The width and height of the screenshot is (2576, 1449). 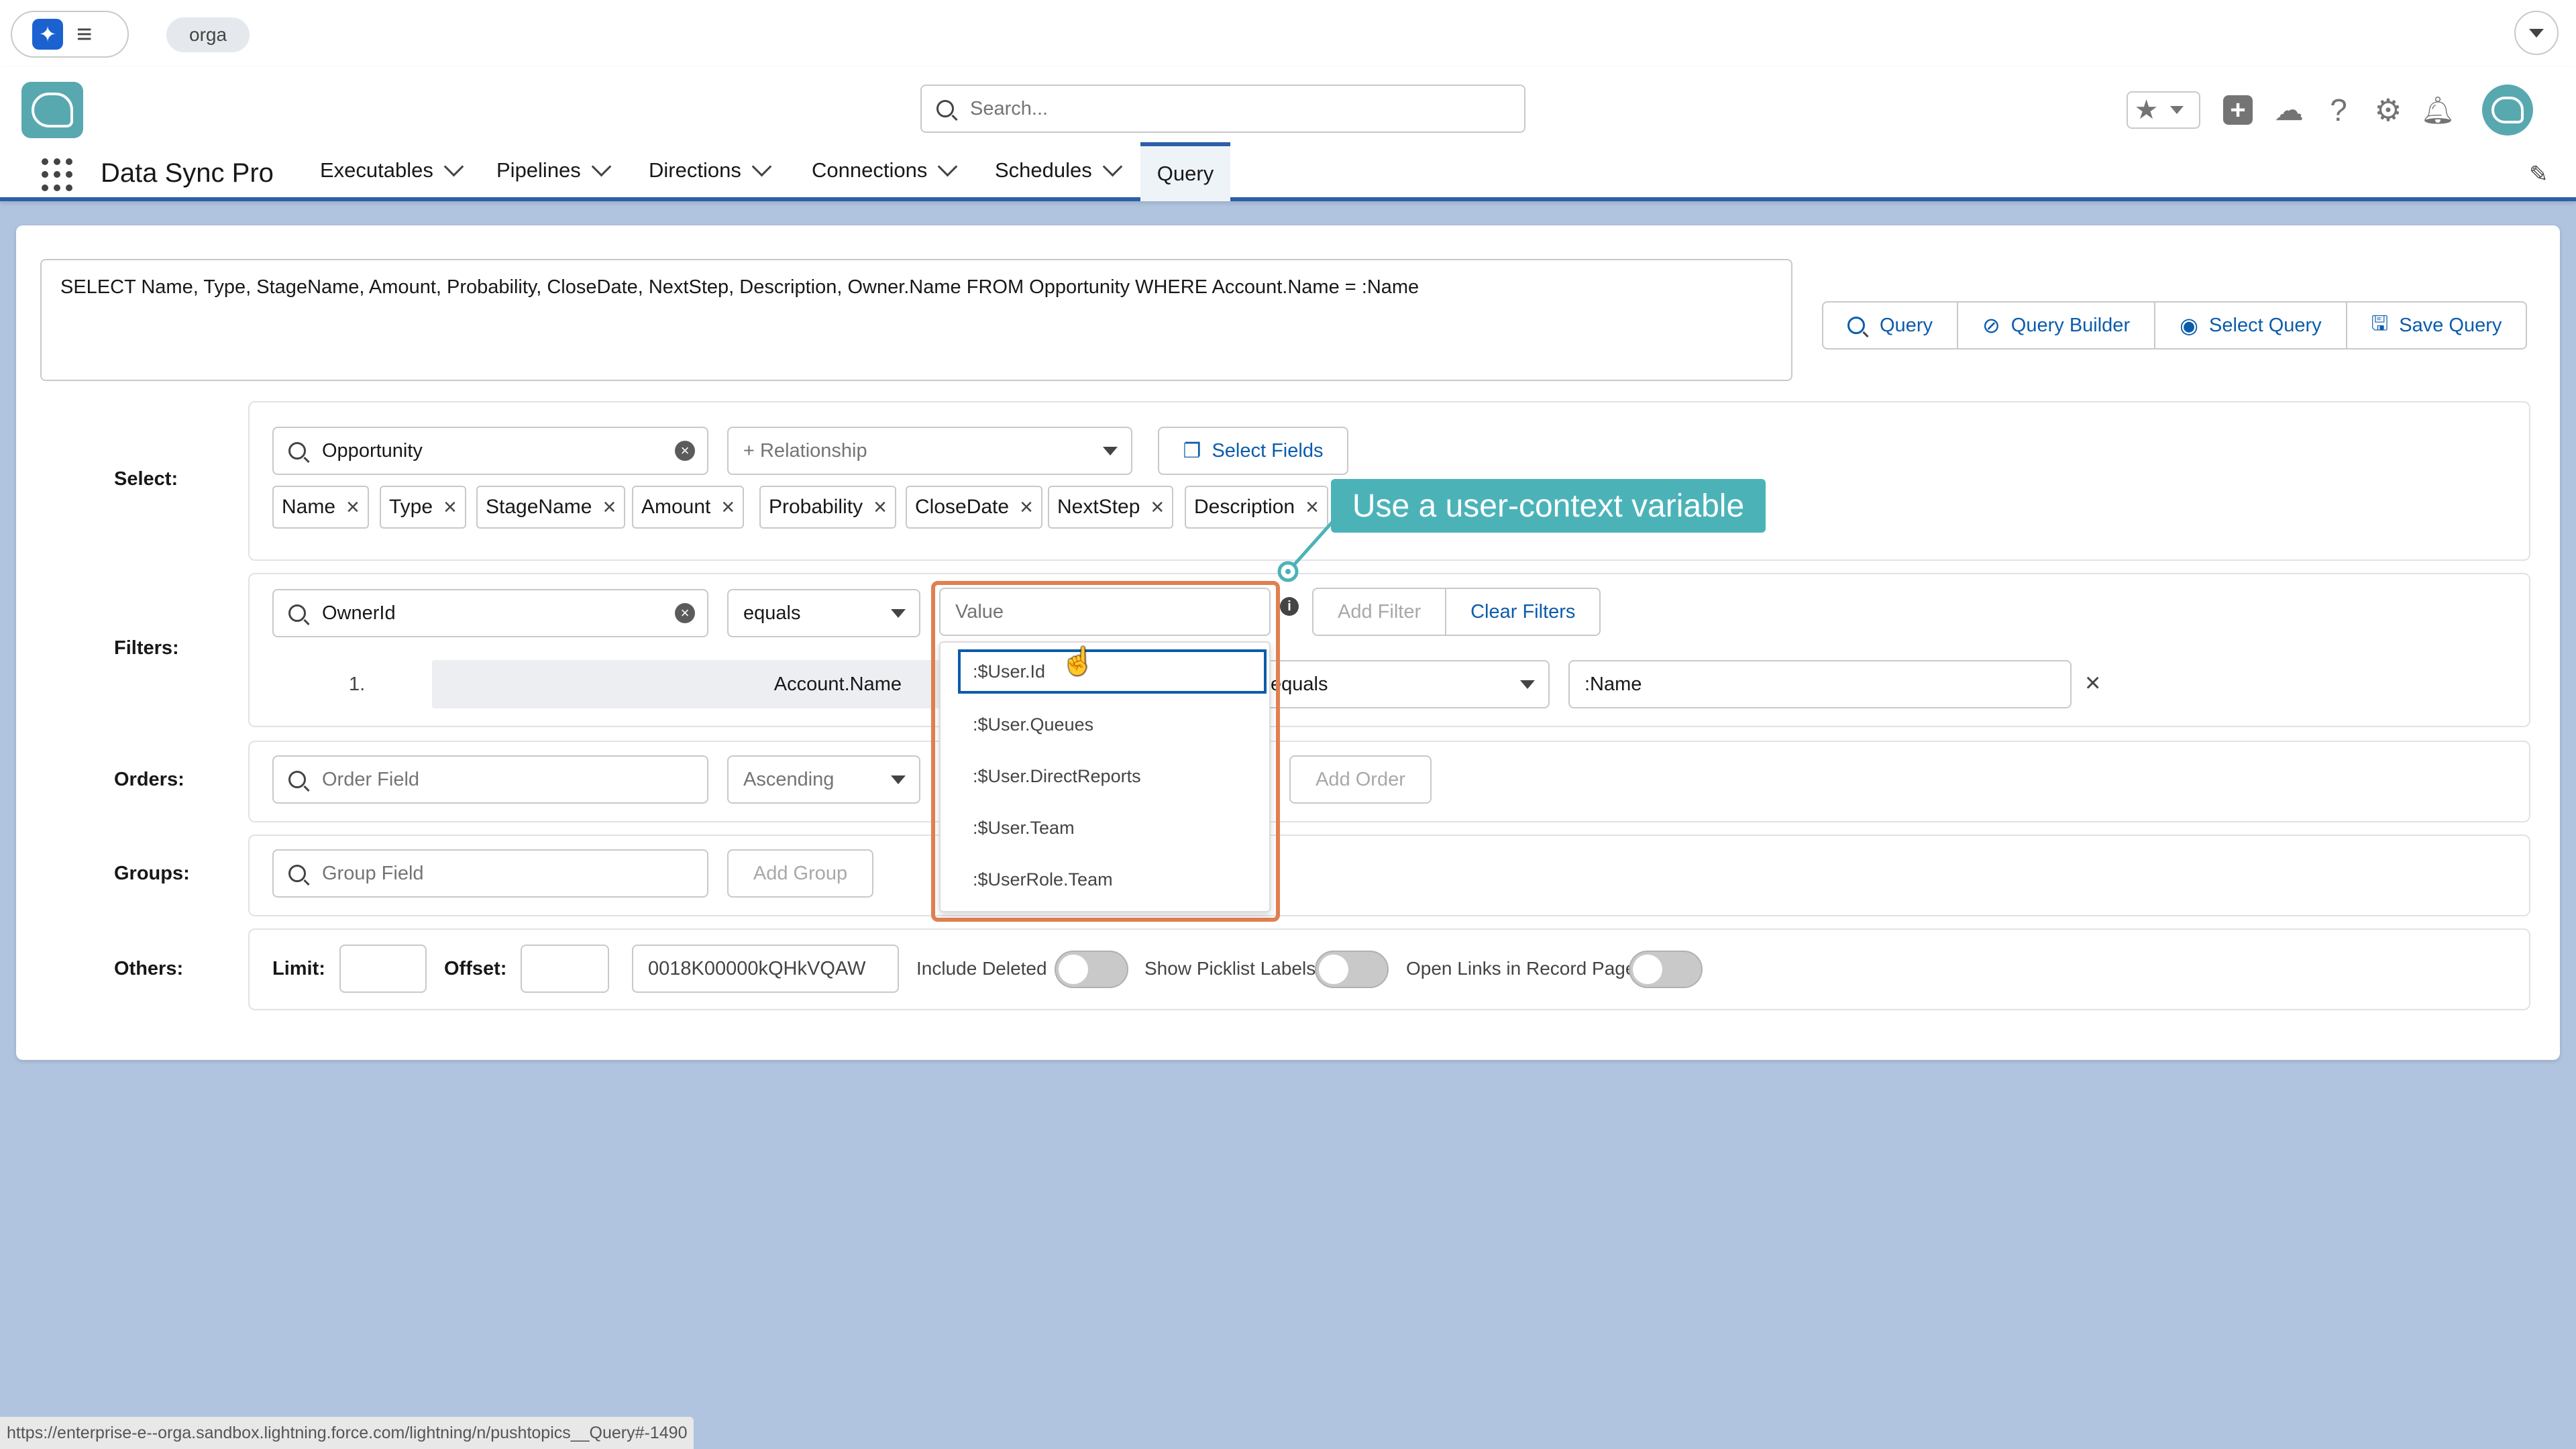 I want to click on query-builder-label: Query Builder, so click(x=2070, y=325).